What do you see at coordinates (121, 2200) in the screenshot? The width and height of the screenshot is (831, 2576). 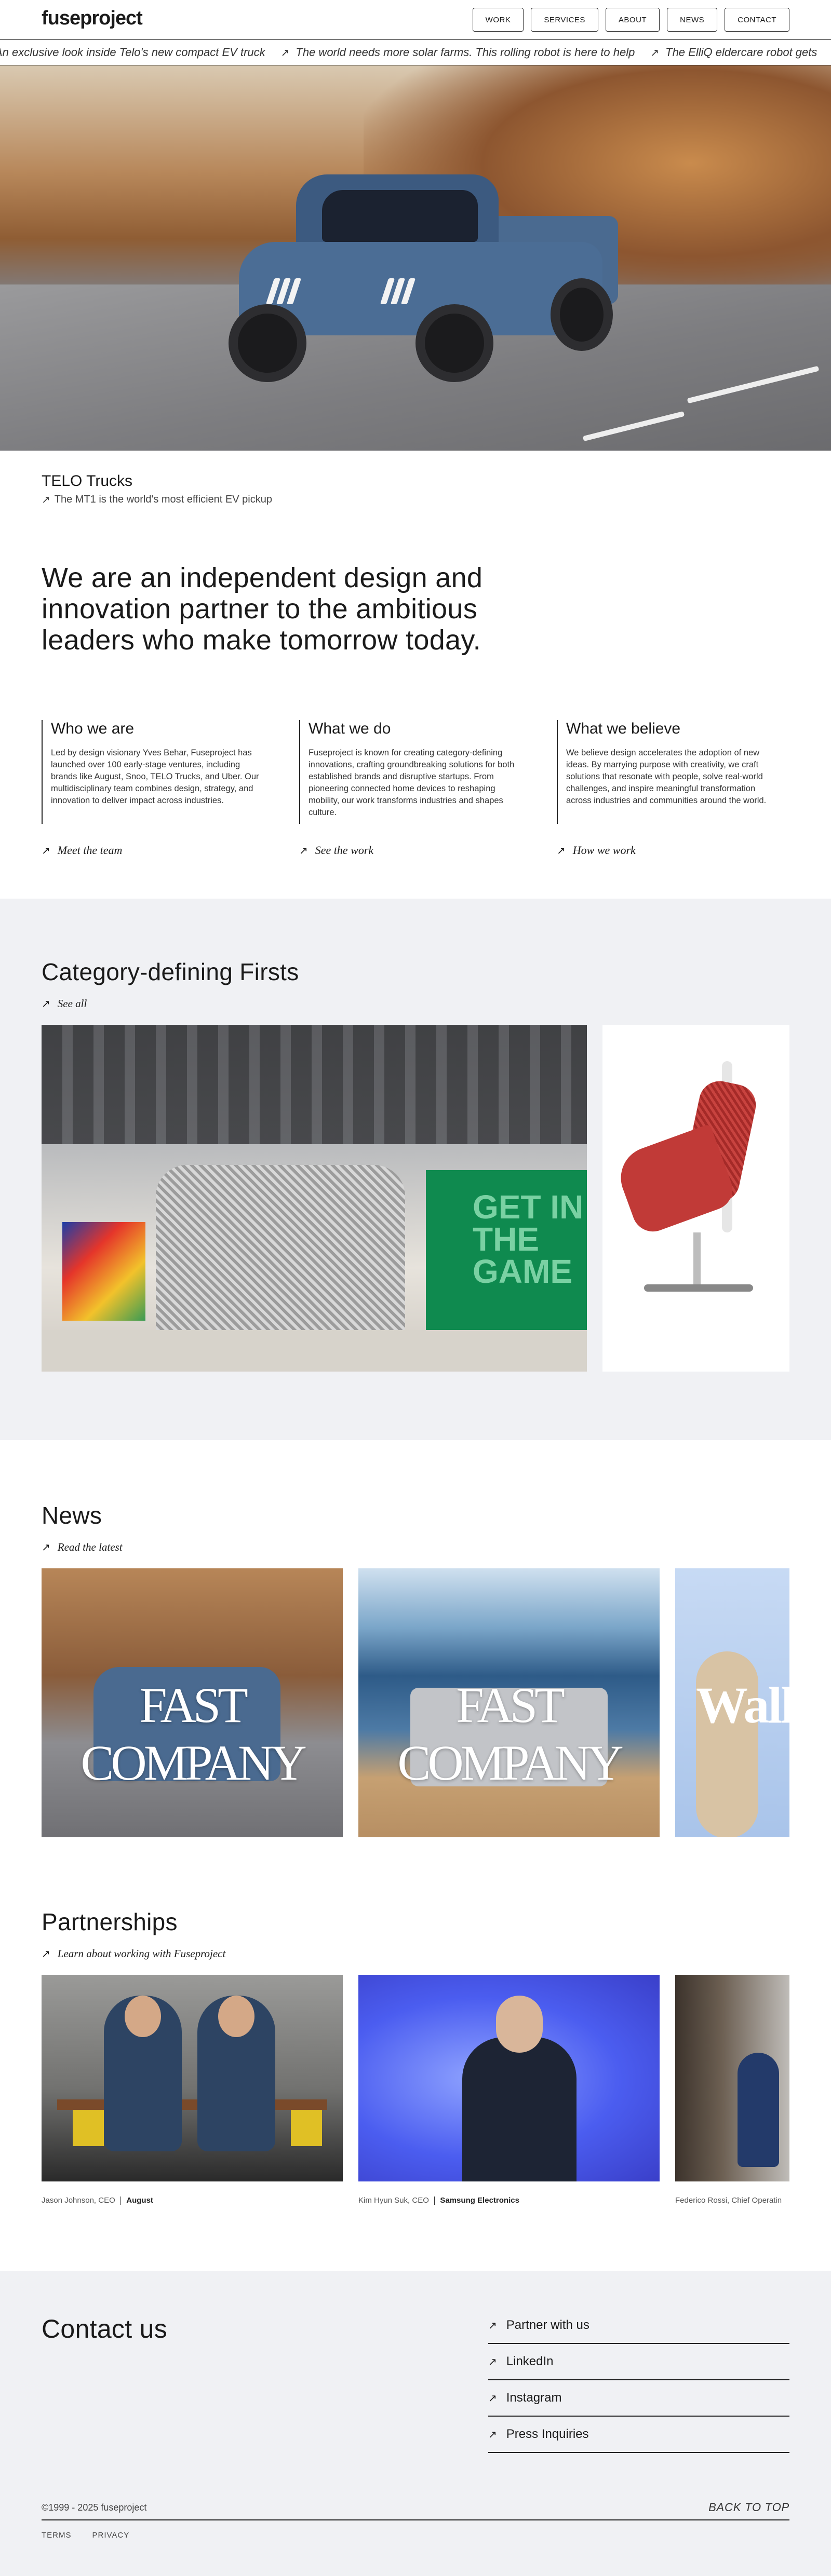 I see `divider` at bounding box center [121, 2200].